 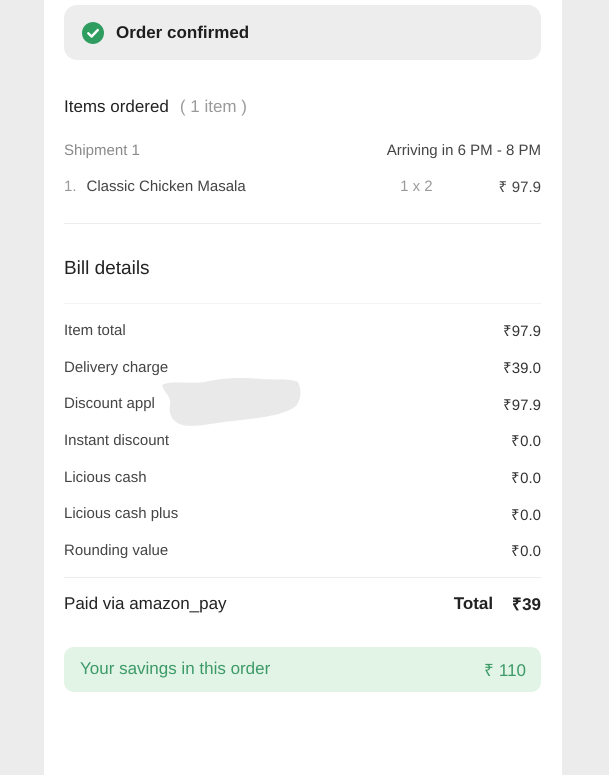 I want to click on bill-label: Rounding value, so click(x=116, y=550).